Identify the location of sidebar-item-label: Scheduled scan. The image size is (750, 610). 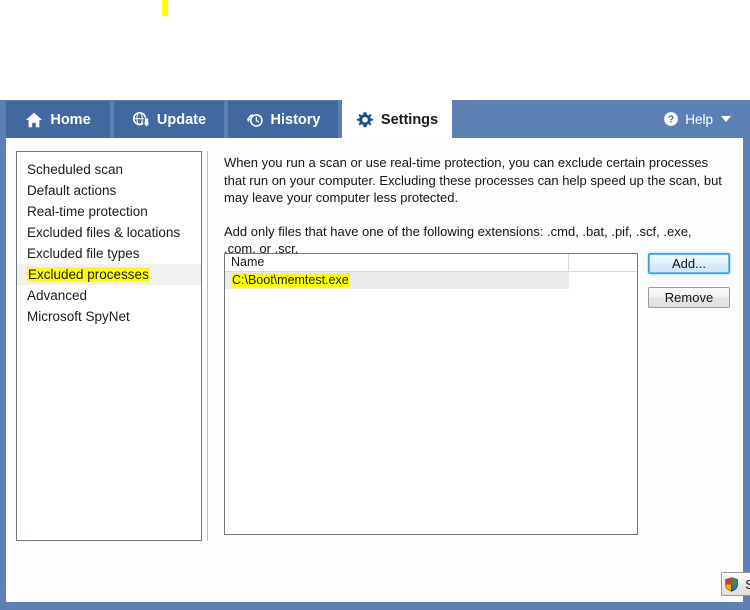
(75, 169).